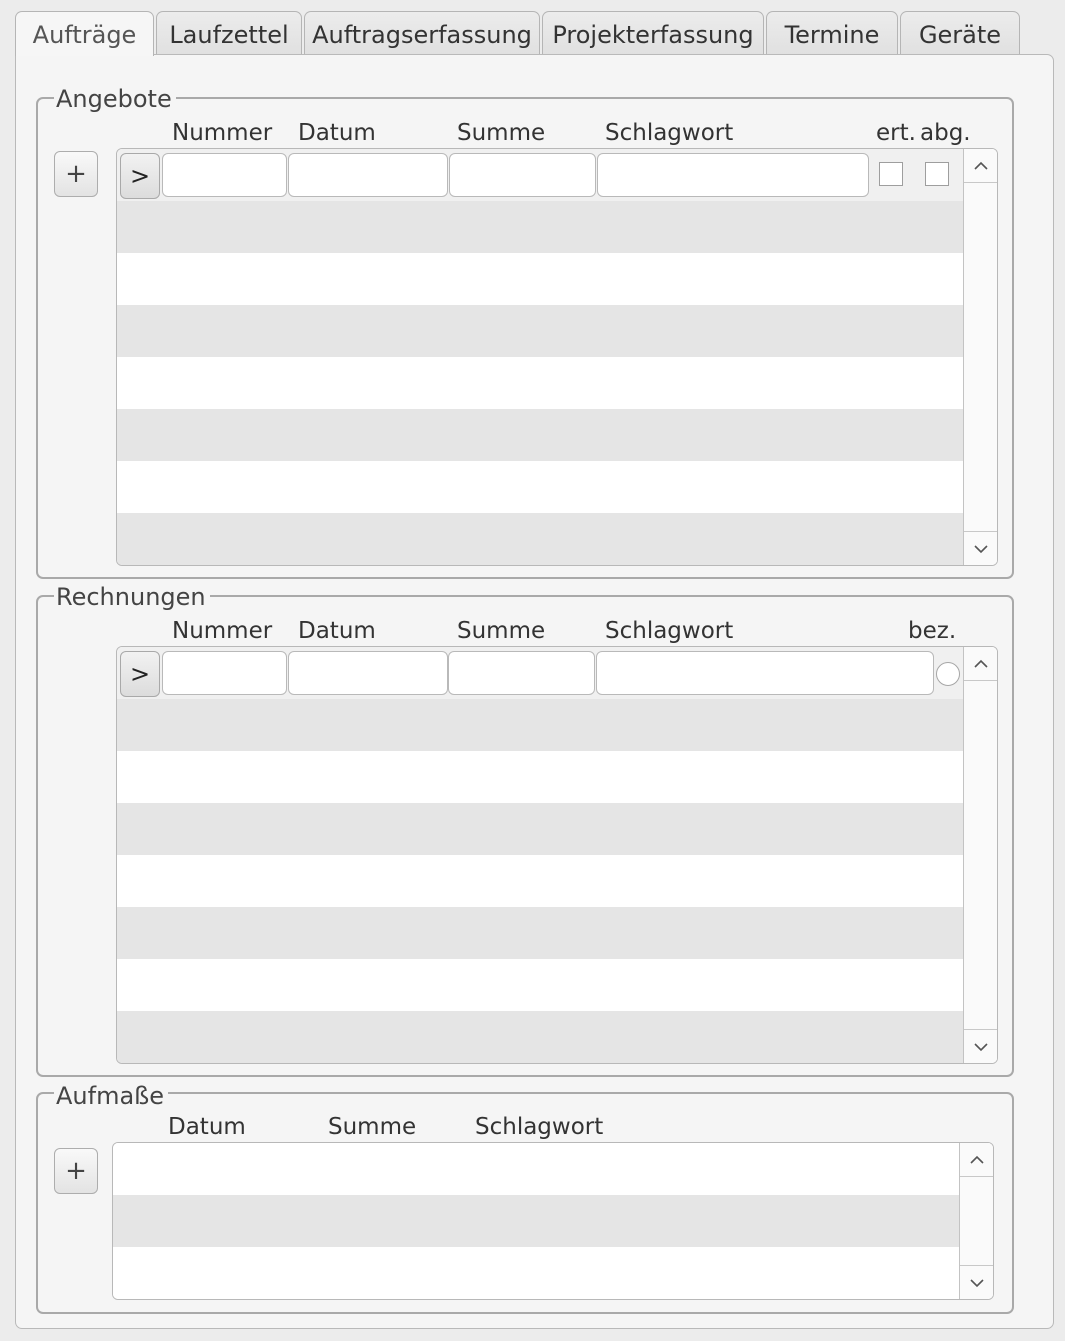 The height and width of the screenshot is (1341, 1065). What do you see at coordinates (960, 33) in the screenshot?
I see `tab-geraete: Geräte` at bounding box center [960, 33].